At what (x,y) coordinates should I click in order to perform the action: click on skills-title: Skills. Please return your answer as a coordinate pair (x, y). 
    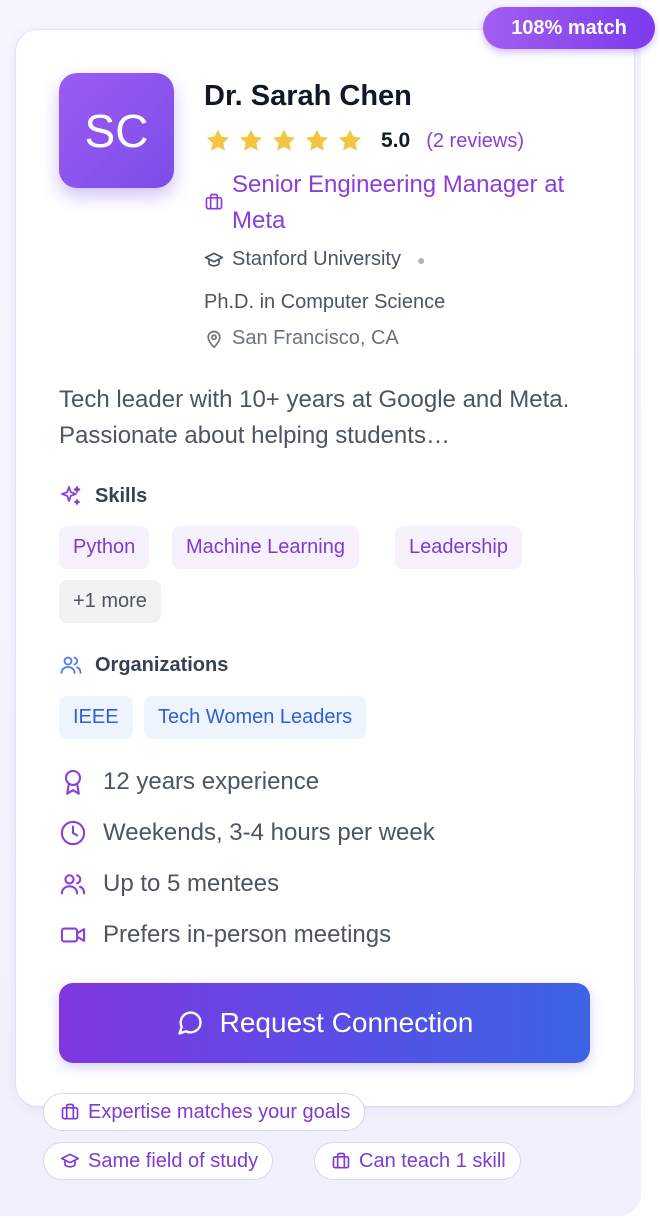
    Looking at the image, I should click on (121, 495).